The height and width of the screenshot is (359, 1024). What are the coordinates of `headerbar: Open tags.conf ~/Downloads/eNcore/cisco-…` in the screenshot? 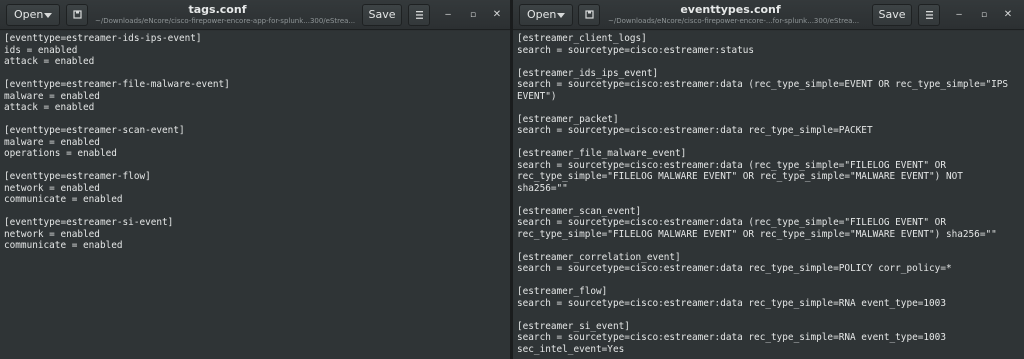 It's located at (255, 15).